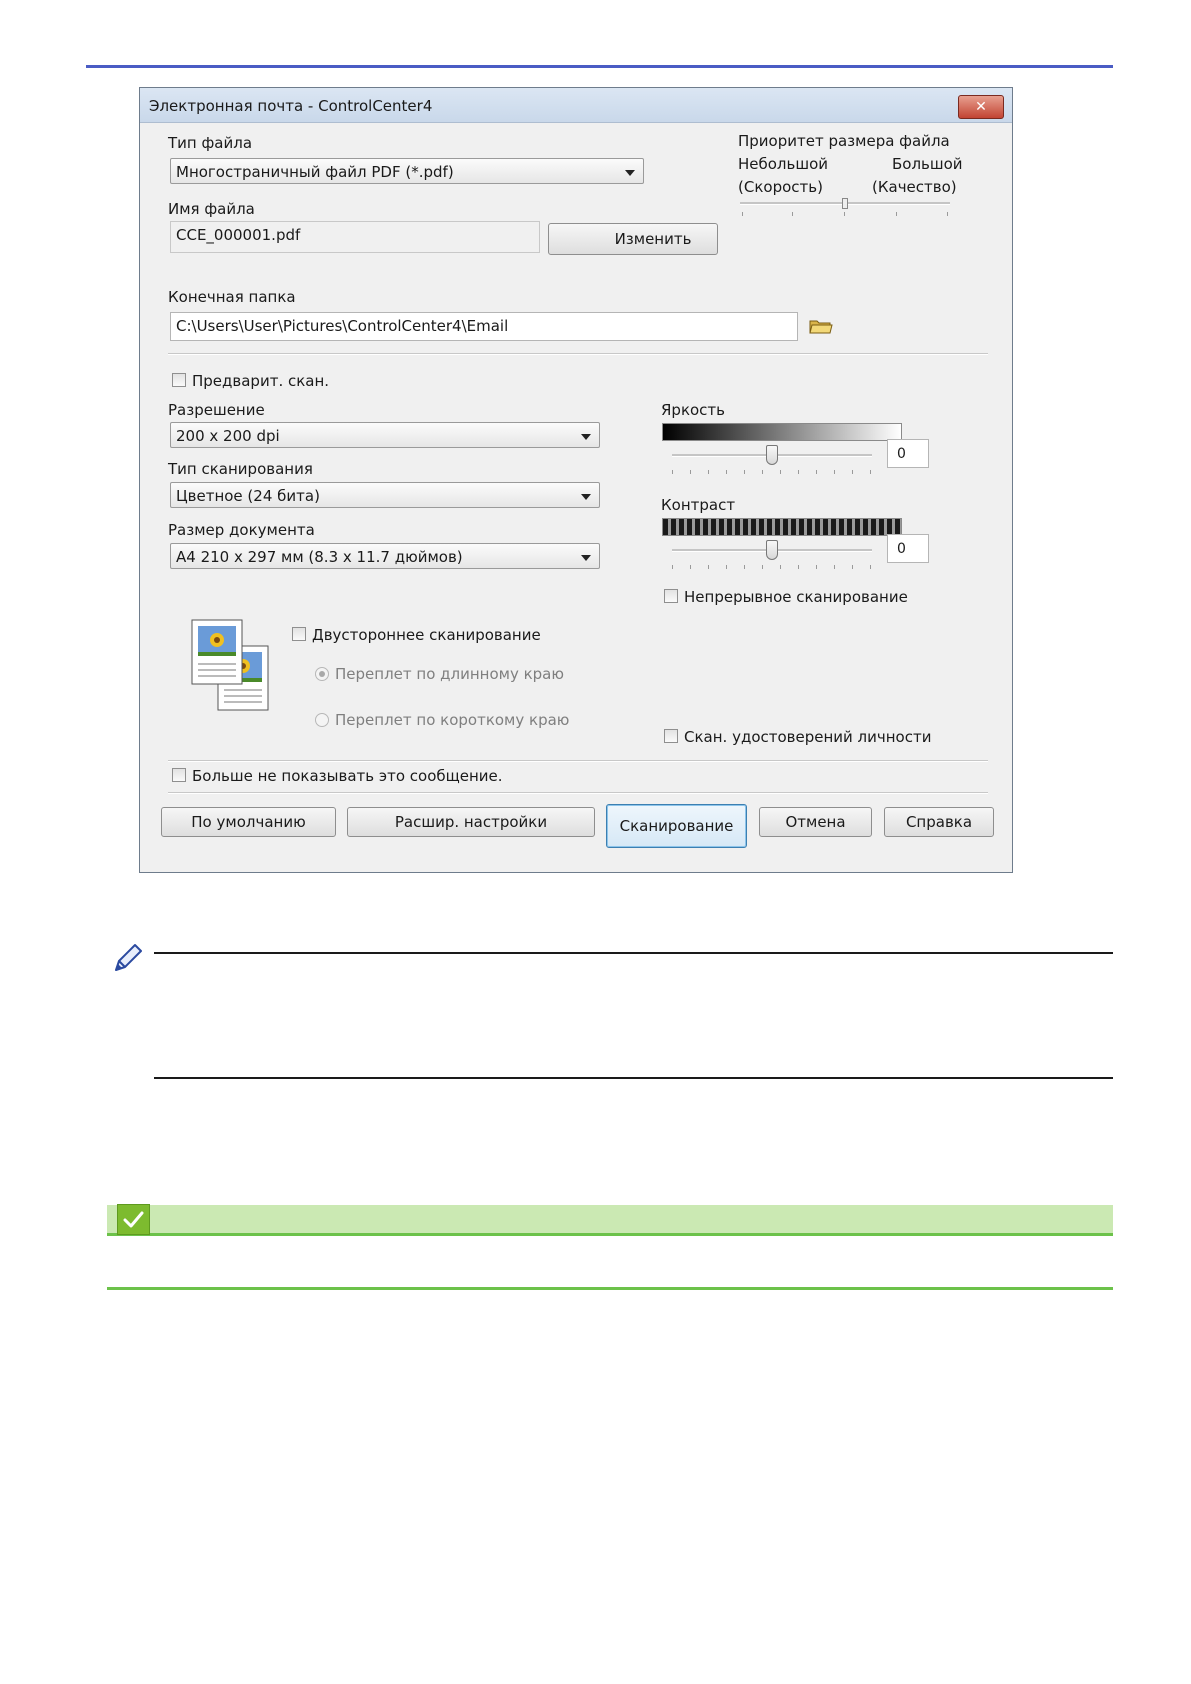  I want to click on resolution-select: 200 x 200 dpi, so click(385, 435).